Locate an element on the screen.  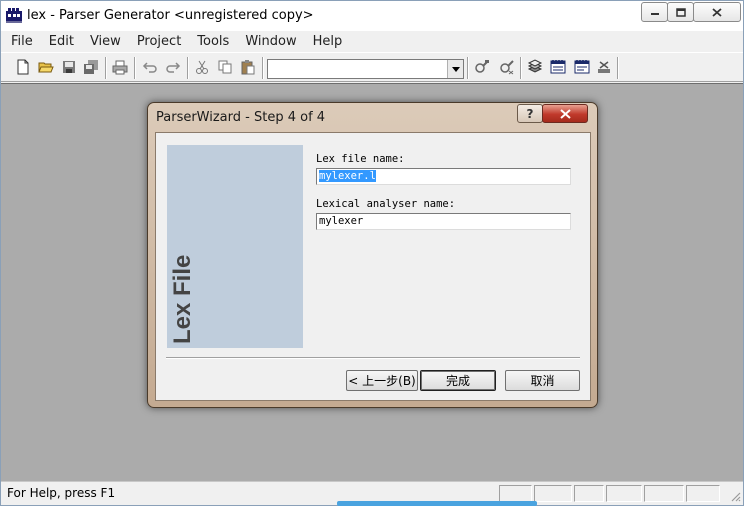
finish-button: 完成 is located at coordinates (458, 380).